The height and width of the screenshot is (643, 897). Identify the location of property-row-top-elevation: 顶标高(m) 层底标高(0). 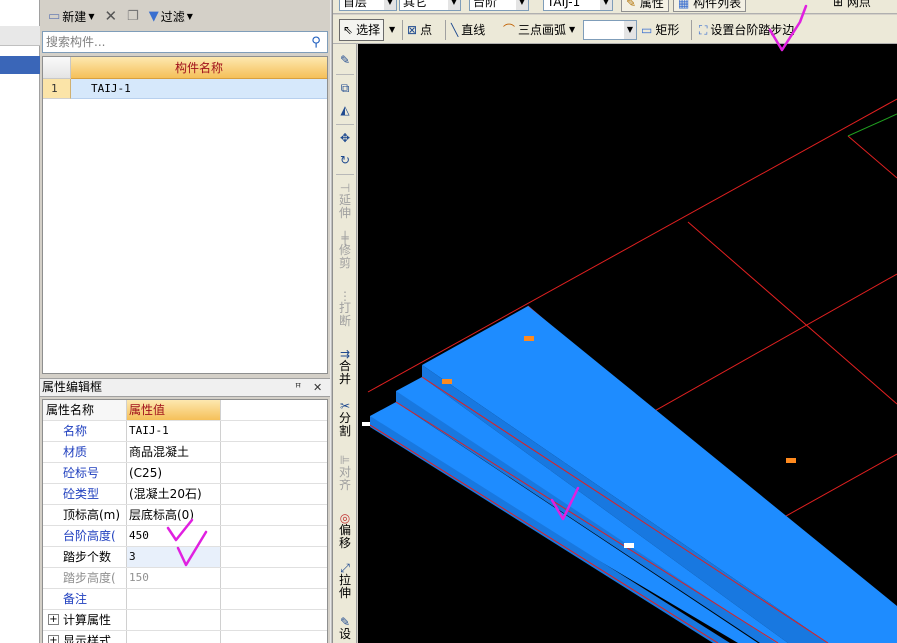
(185, 515).